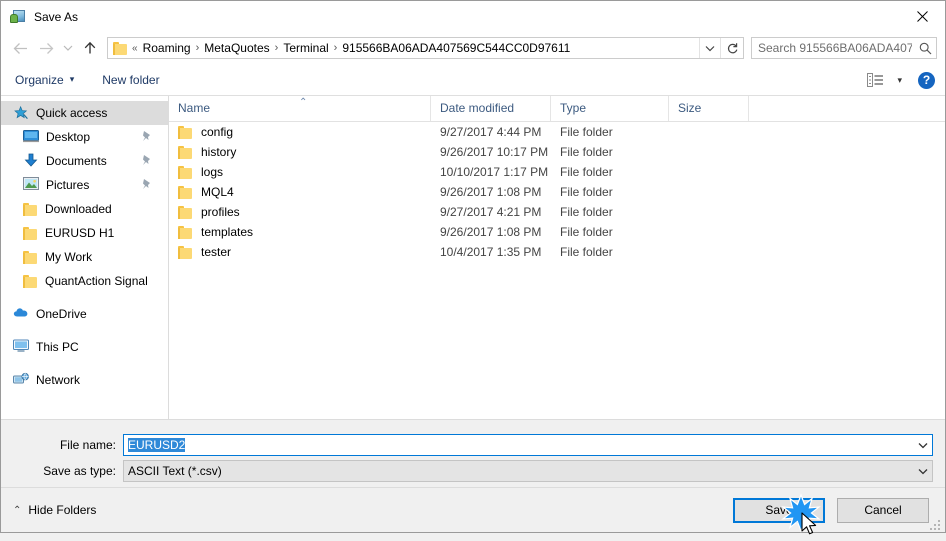 The width and height of the screenshot is (946, 541). I want to click on documents-icon, so click(31, 161).